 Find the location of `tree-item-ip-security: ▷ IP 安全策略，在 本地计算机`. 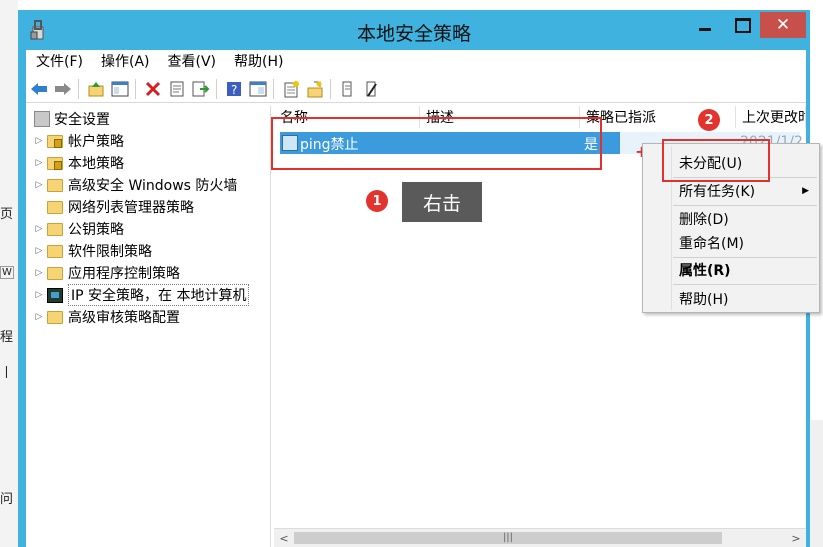

tree-item-ip-security: ▷ IP 安全策略，在 本地计算机 is located at coordinates (142, 295).